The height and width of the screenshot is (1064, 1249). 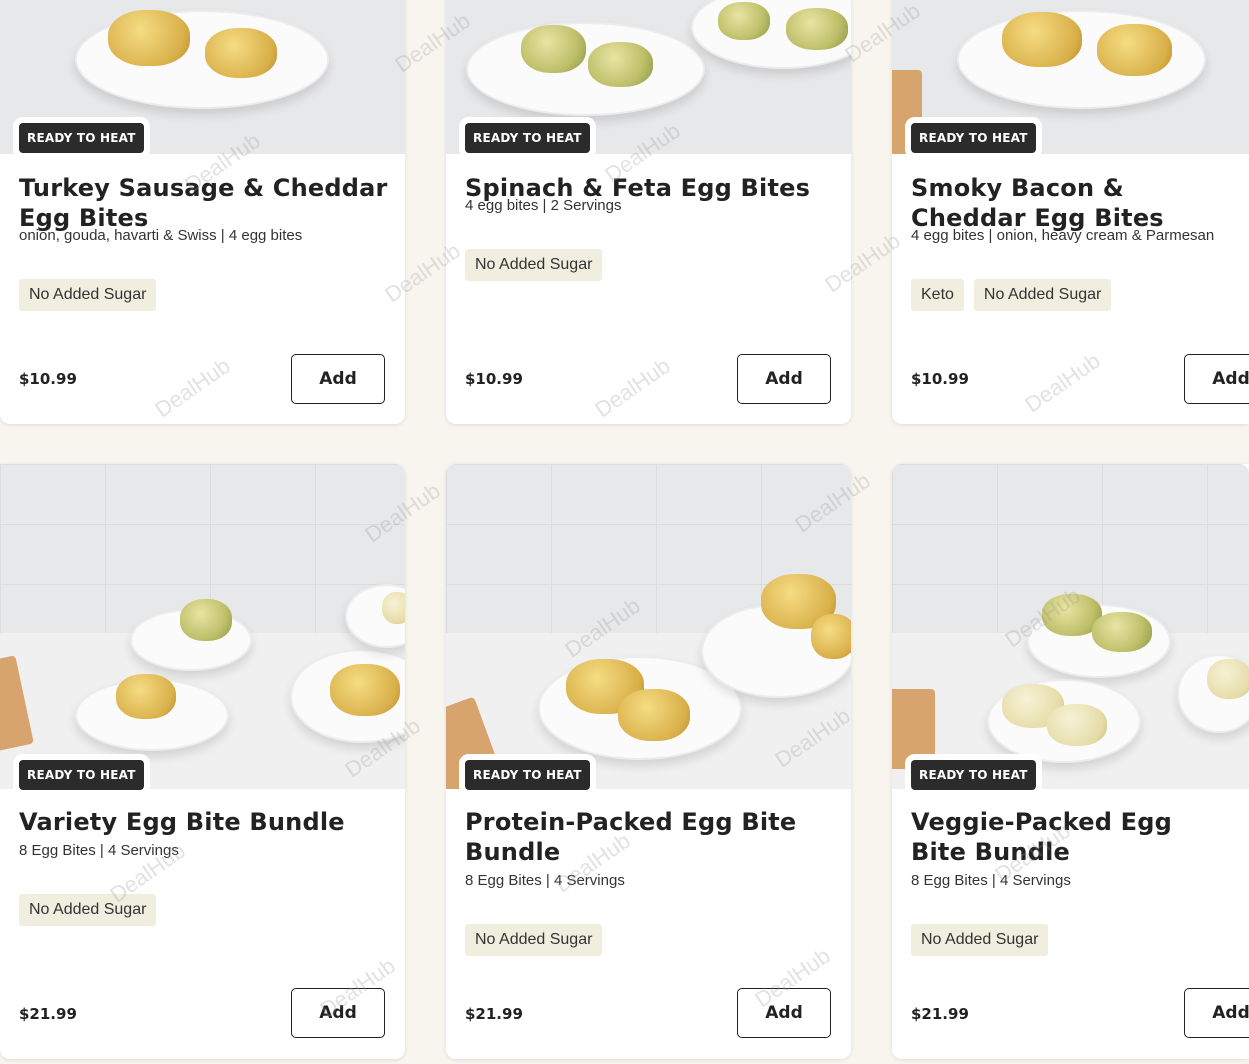 What do you see at coordinates (1073, 837) in the screenshot?
I see `product-title: Veggie-Packed Egg Bite Bundle` at bounding box center [1073, 837].